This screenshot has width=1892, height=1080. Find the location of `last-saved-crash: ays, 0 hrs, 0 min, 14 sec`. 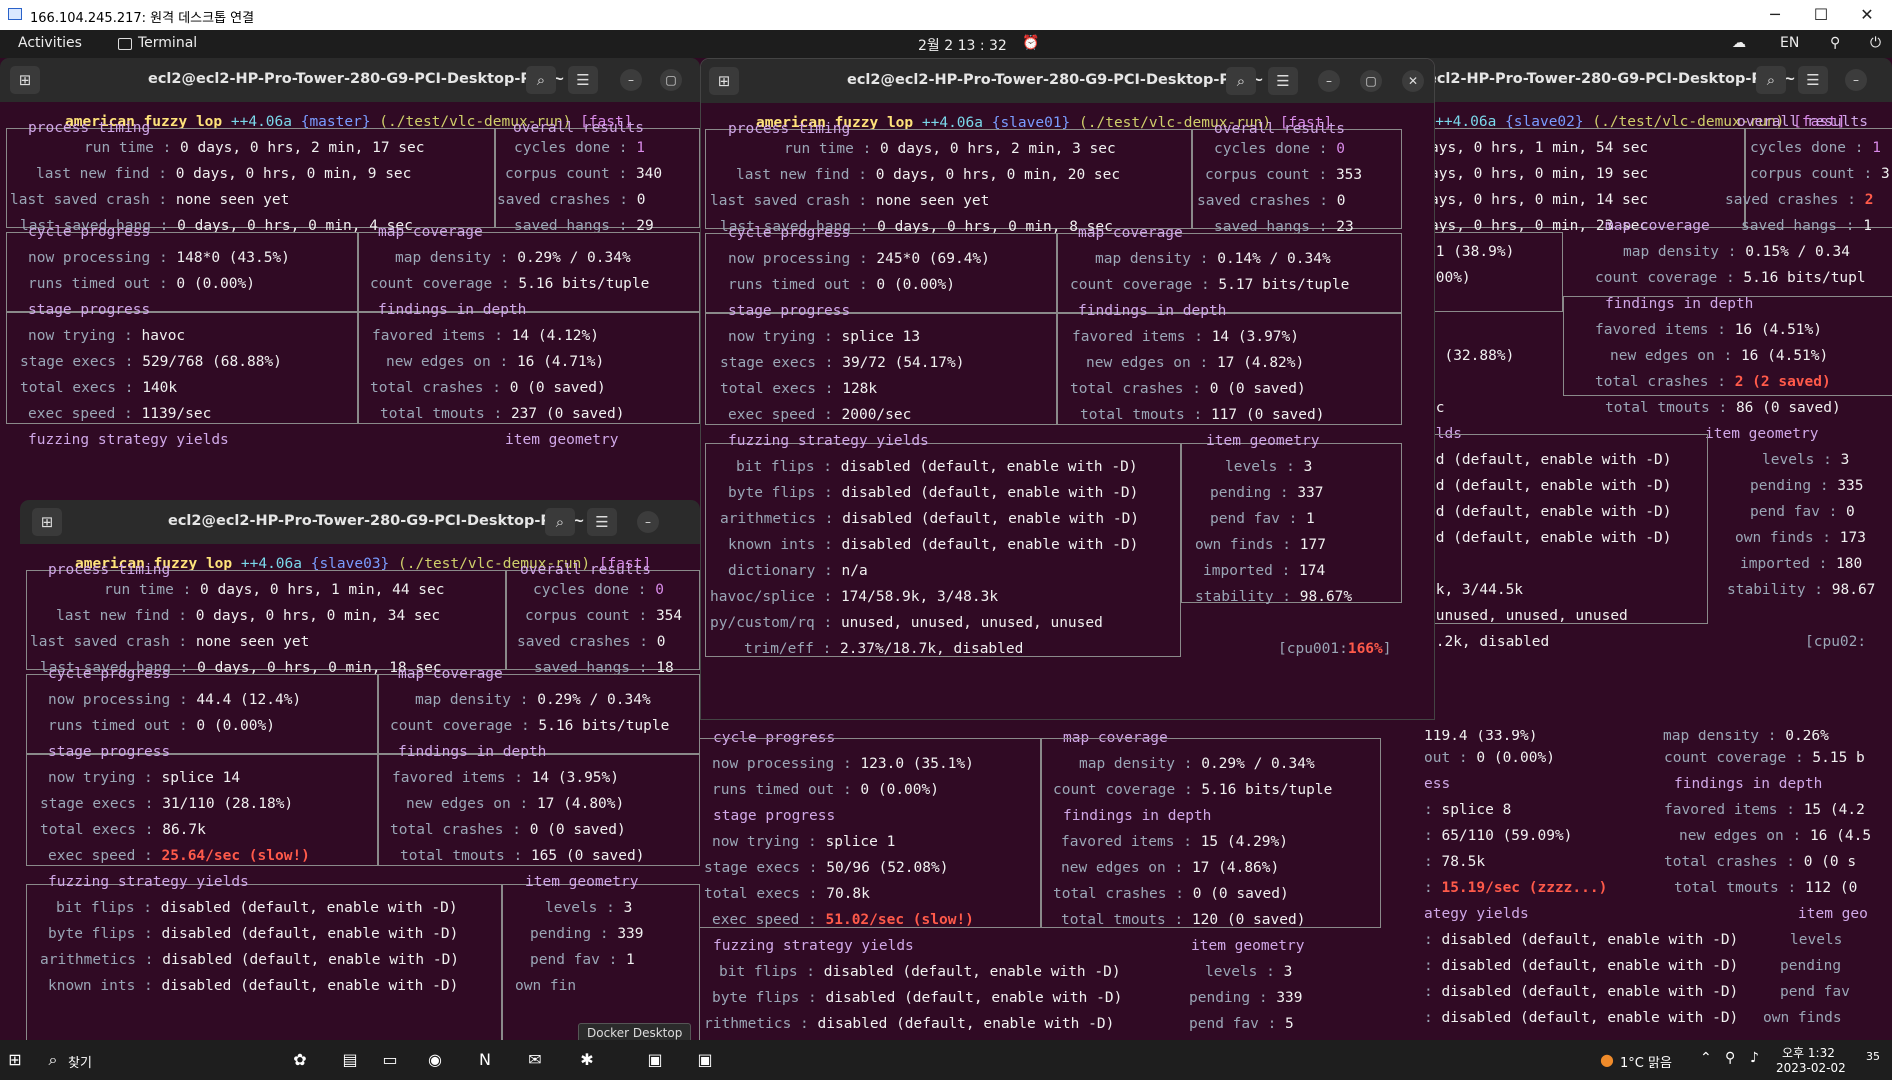

last-saved-crash: ays, 0 hrs, 0 min, 14 sec is located at coordinates (1539, 200).